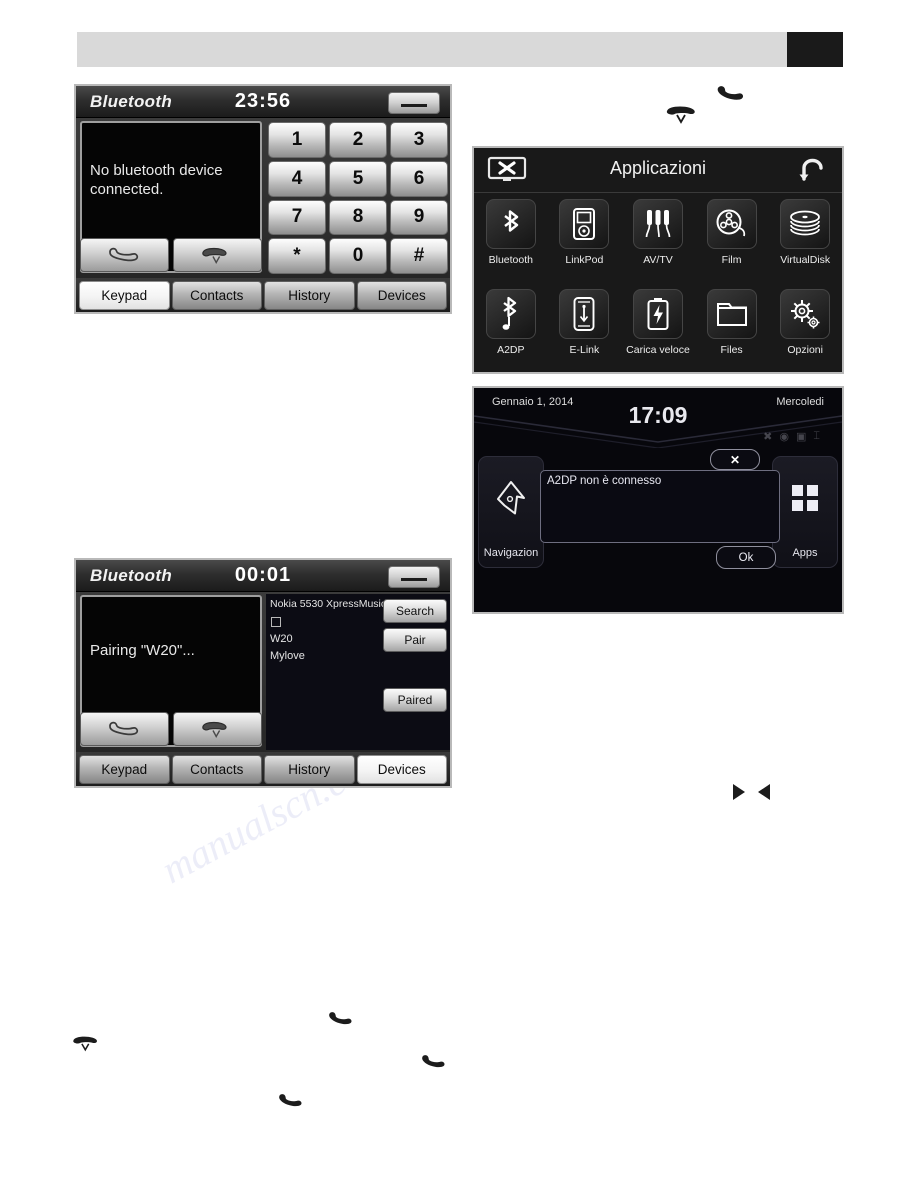 Image resolution: width=918 pixels, height=1188 pixels. Describe the element at coordinates (419, 178) in the screenshot. I see `key-6: 6` at that location.